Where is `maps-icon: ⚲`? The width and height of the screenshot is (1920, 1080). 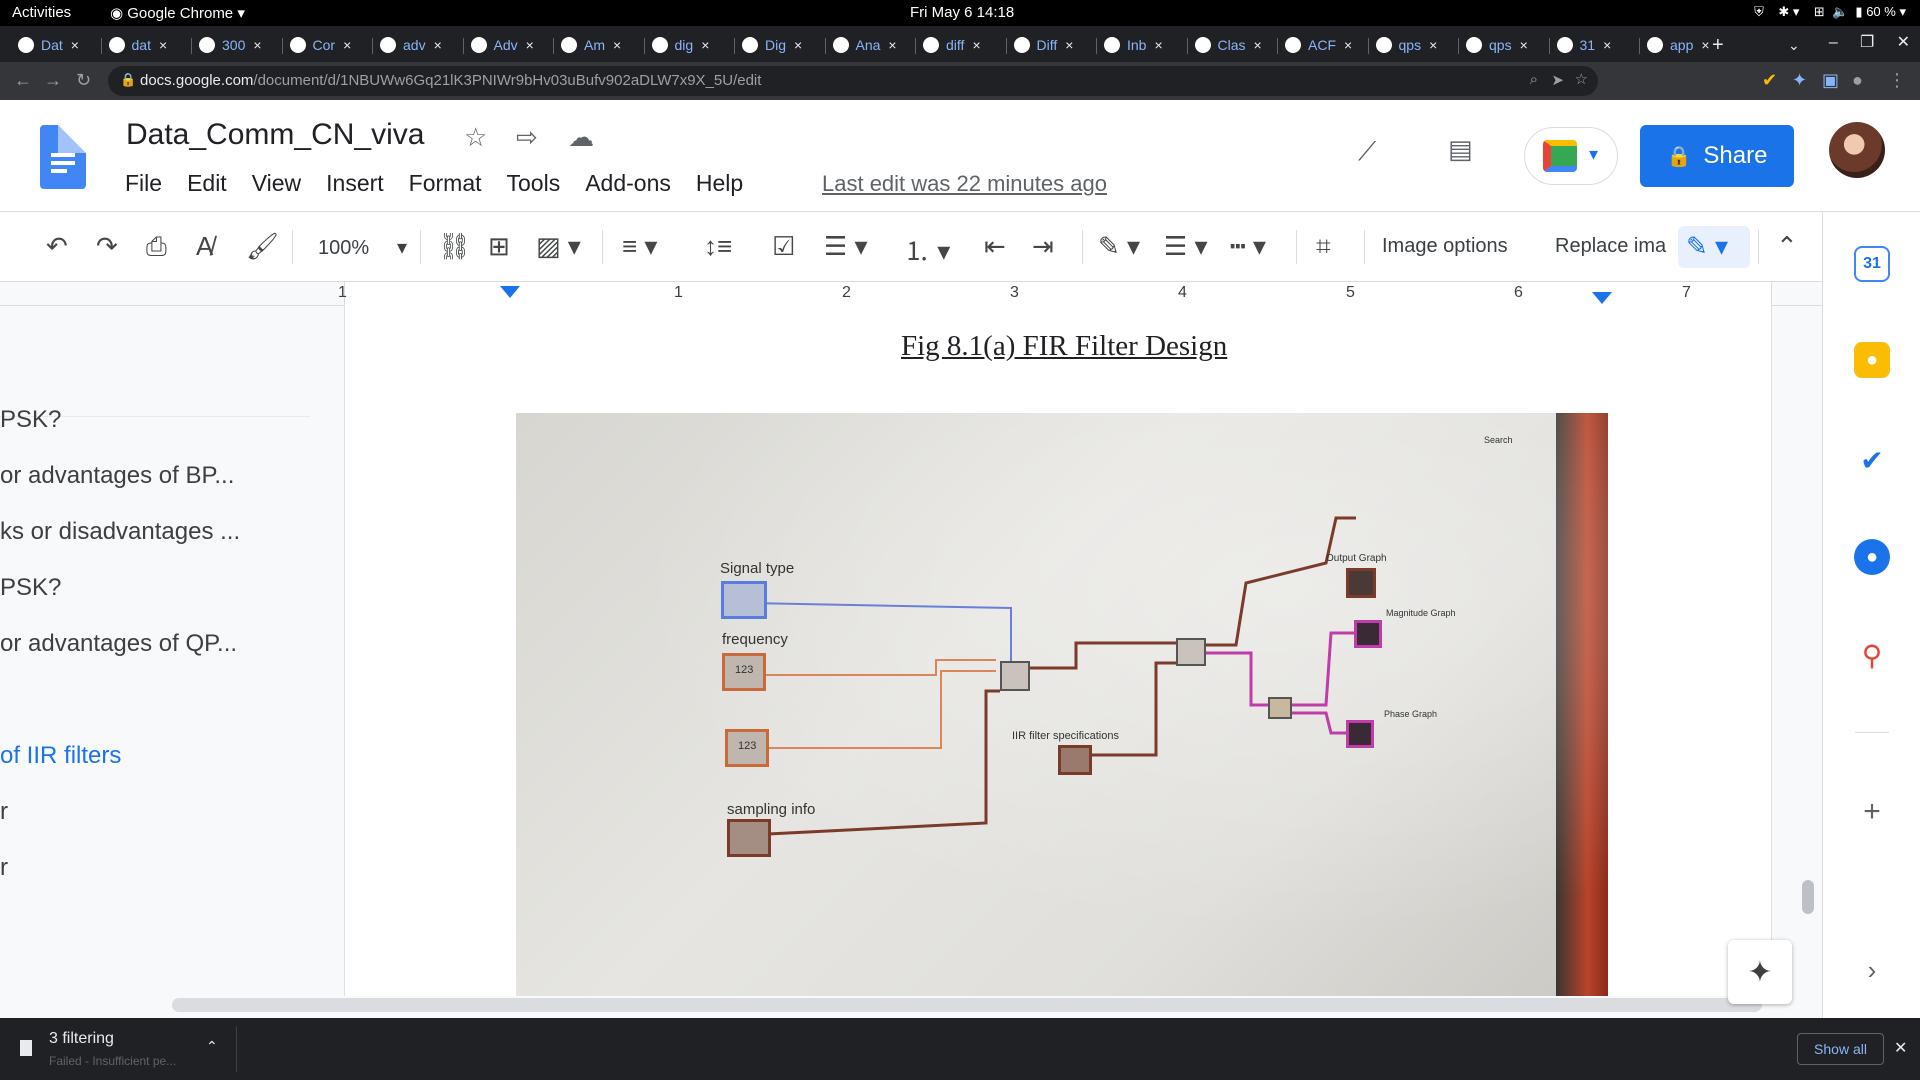
maps-icon: ⚲ is located at coordinates (1872, 655).